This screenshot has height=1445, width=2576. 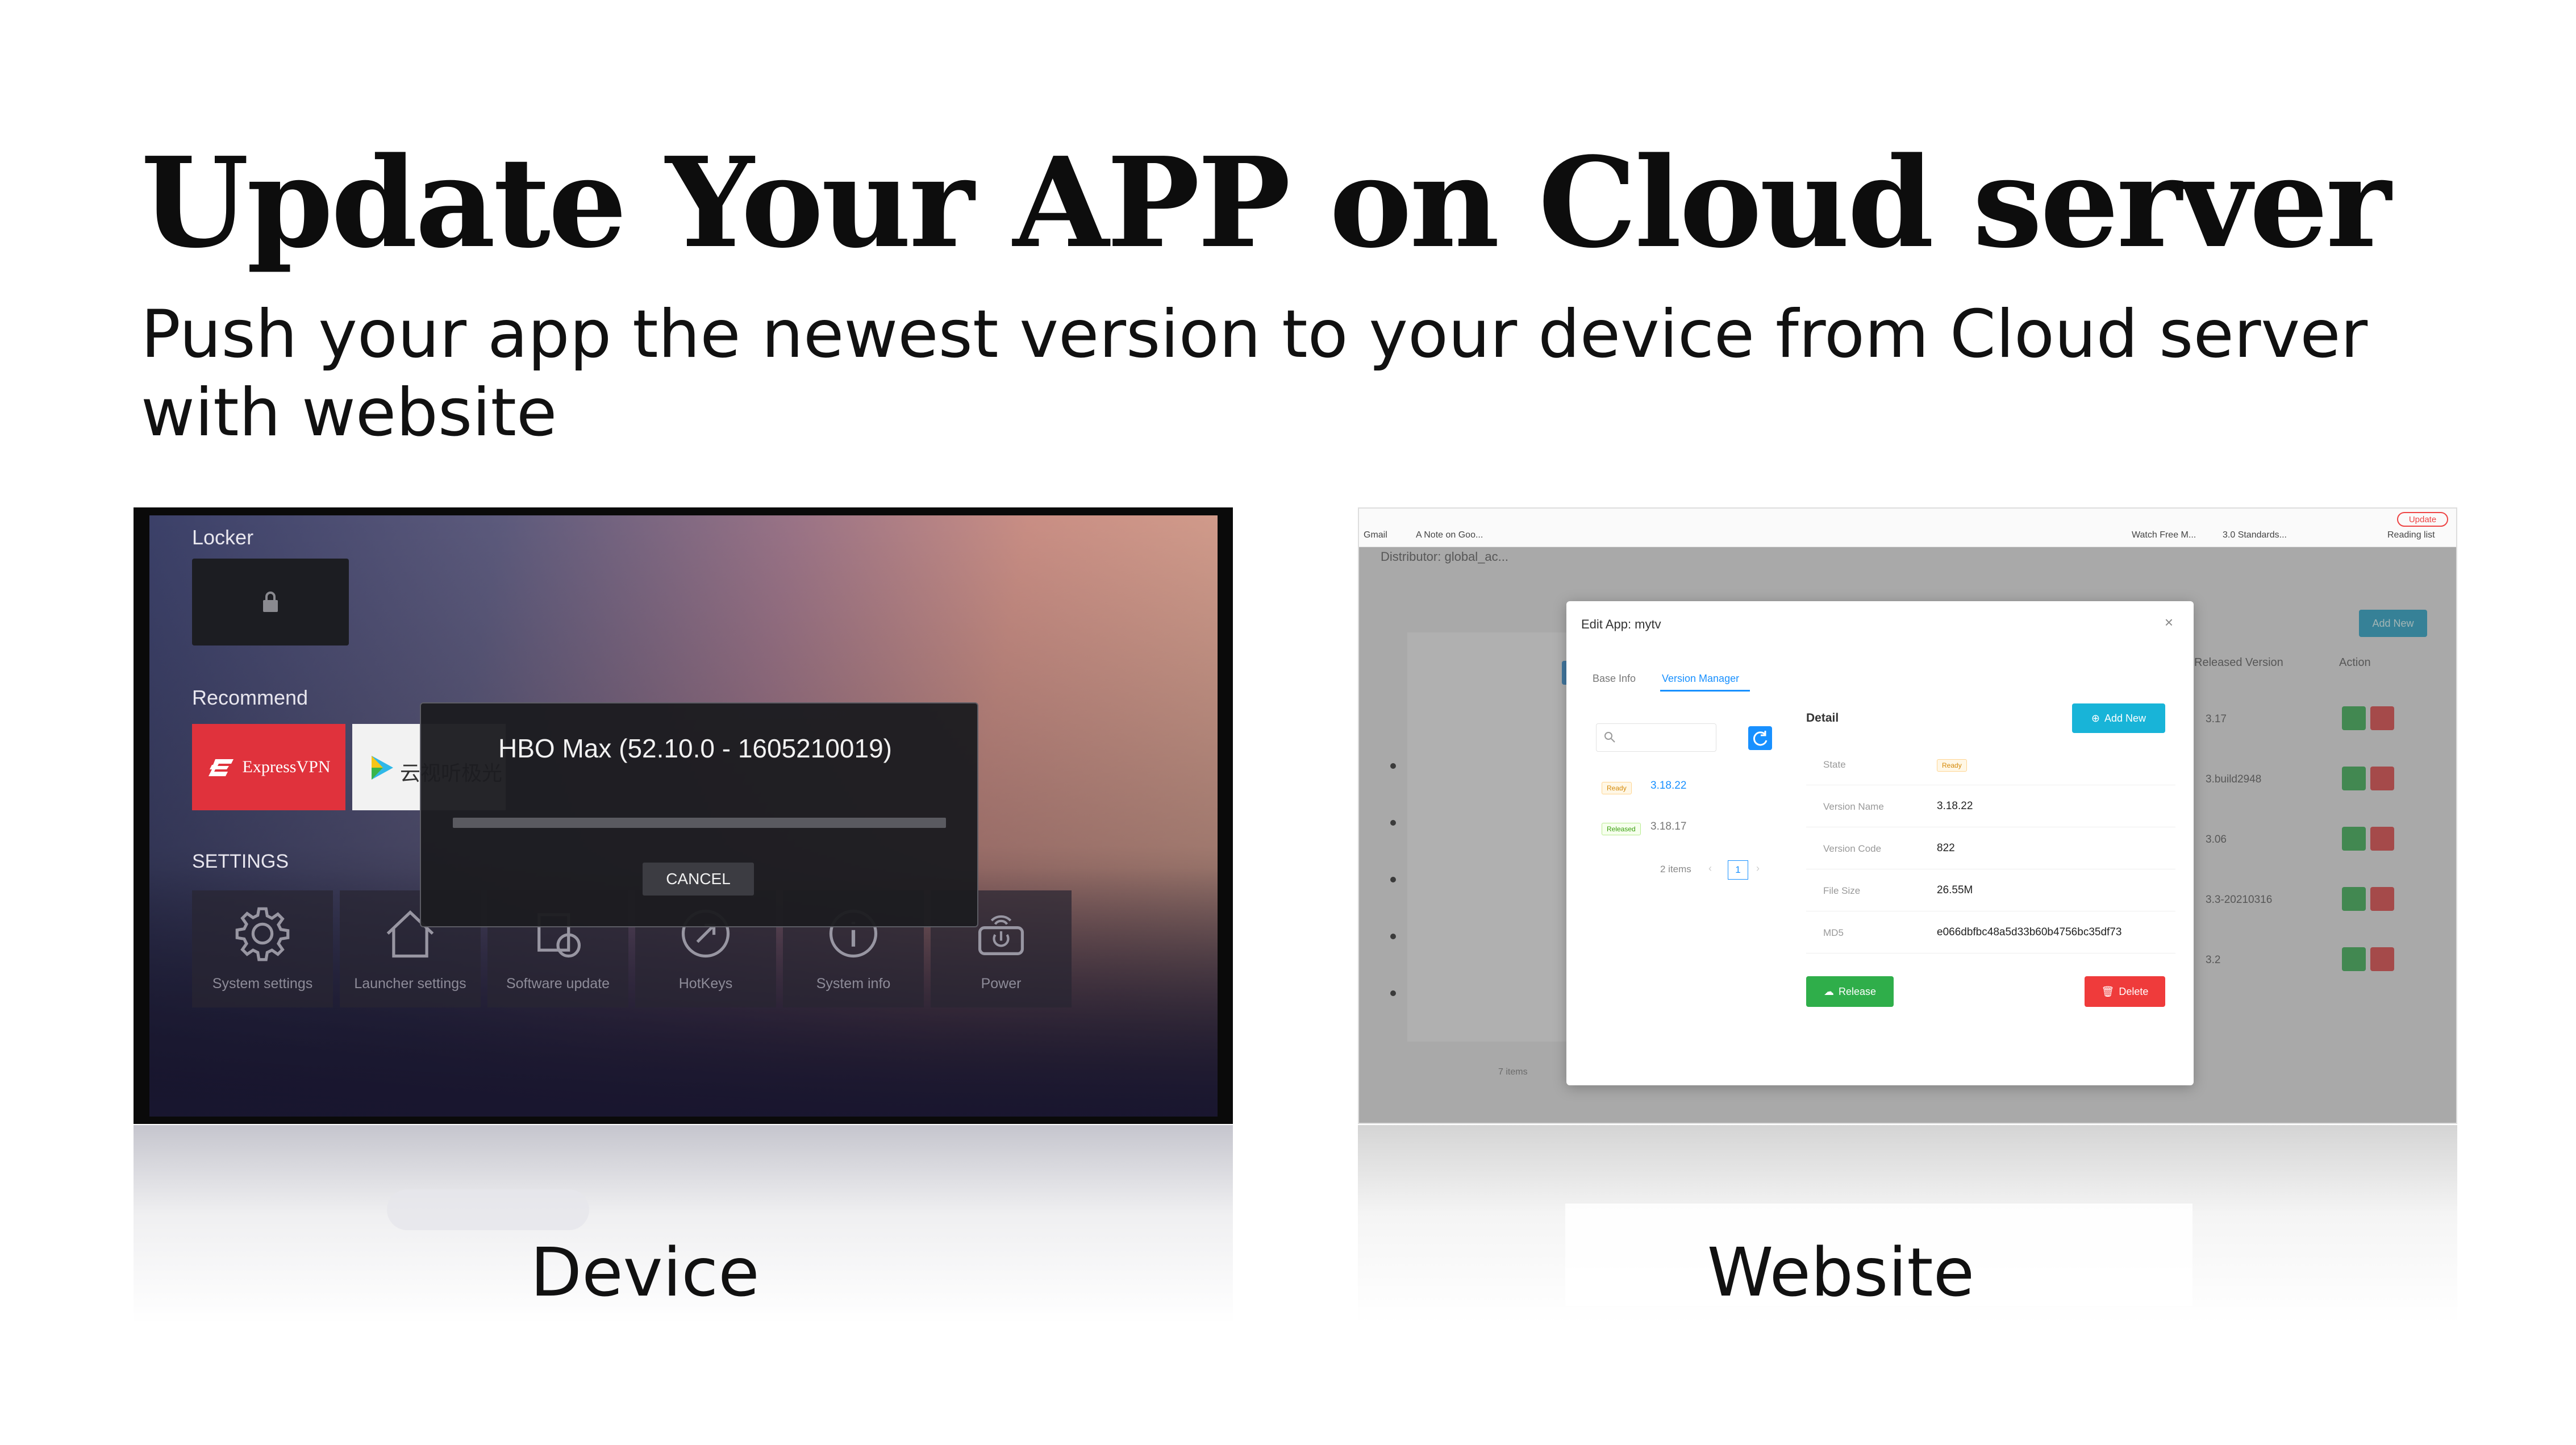 I want to click on add-new-button: ⊕ Add New, so click(x=2118, y=718).